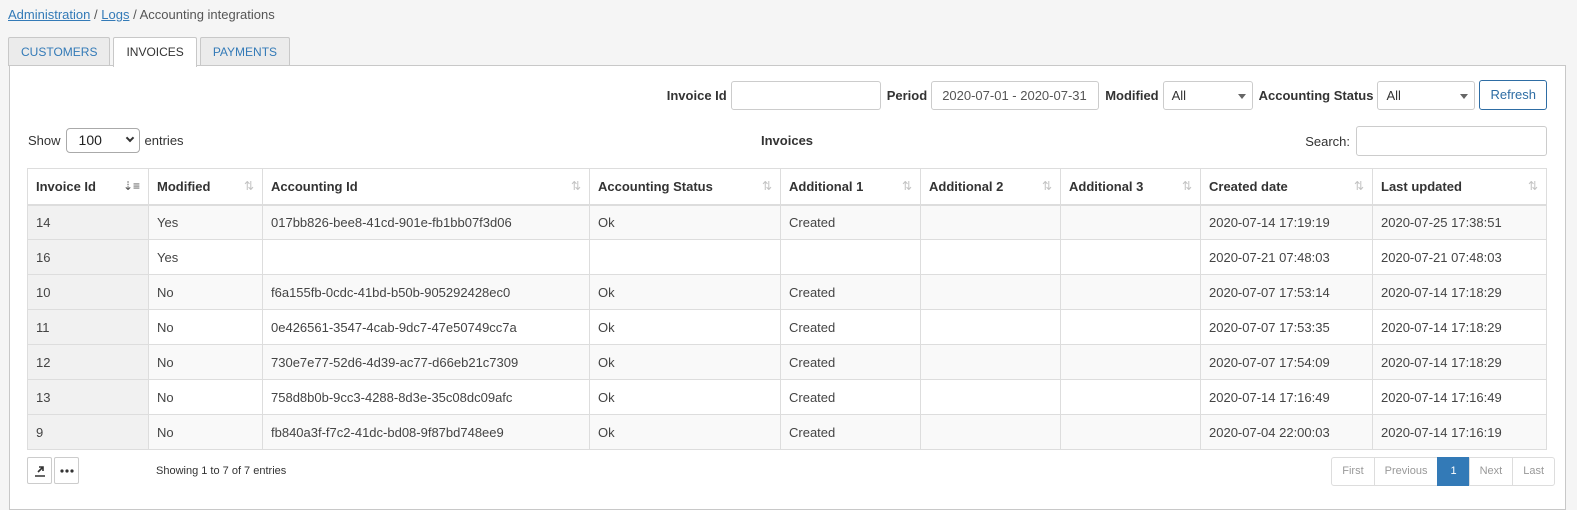  I want to click on refresh-button: Refresh, so click(1513, 95).